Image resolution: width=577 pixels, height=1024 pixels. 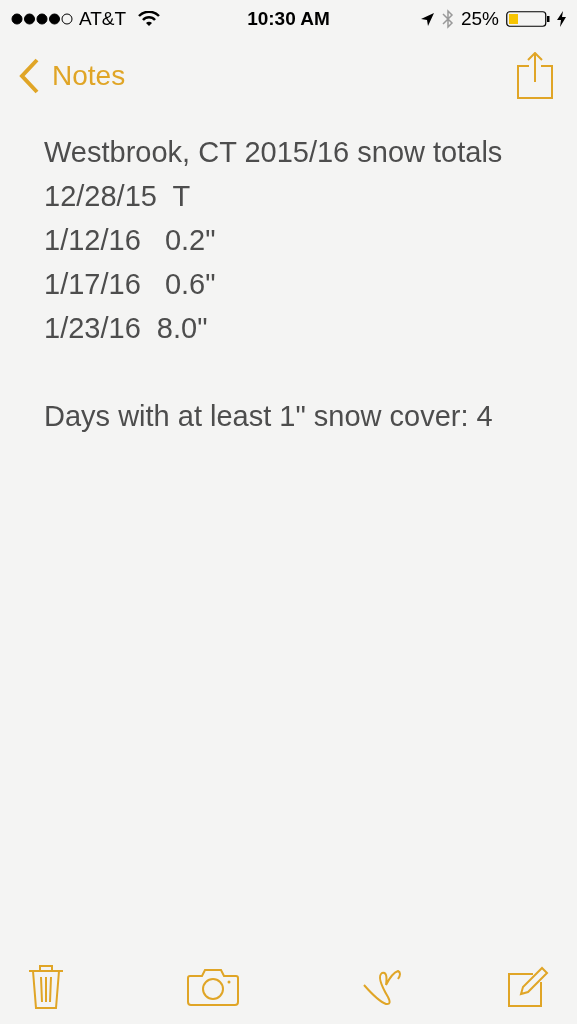 I want to click on trash-icon, so click(x=46, y=987).